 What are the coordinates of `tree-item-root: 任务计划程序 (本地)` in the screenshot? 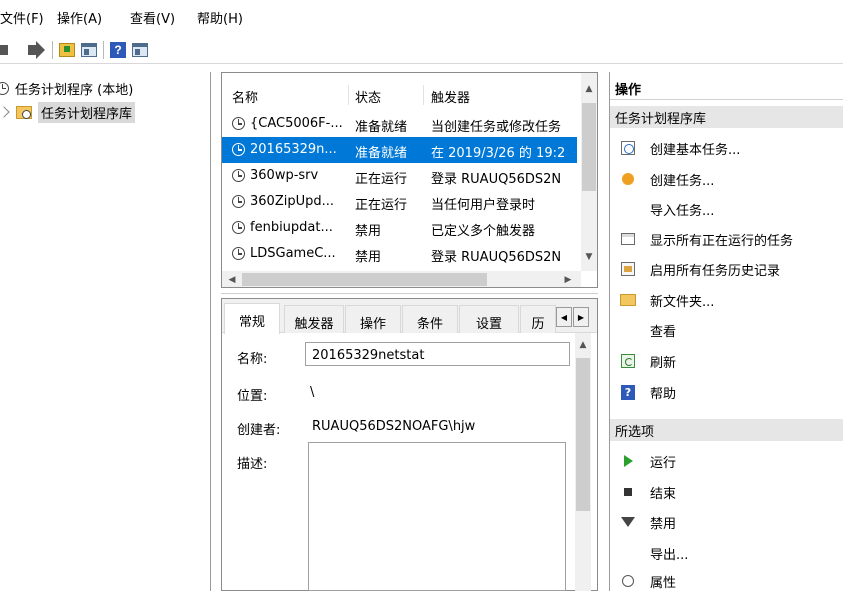 It's located at (66, 88).